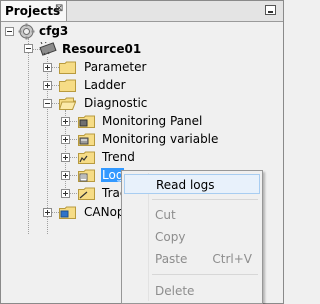 Image resolution: width=320 pixels, height=304 pixels. I want to click on tree-node-monitoring-variable: Monitoring variable, so click(160, 139).